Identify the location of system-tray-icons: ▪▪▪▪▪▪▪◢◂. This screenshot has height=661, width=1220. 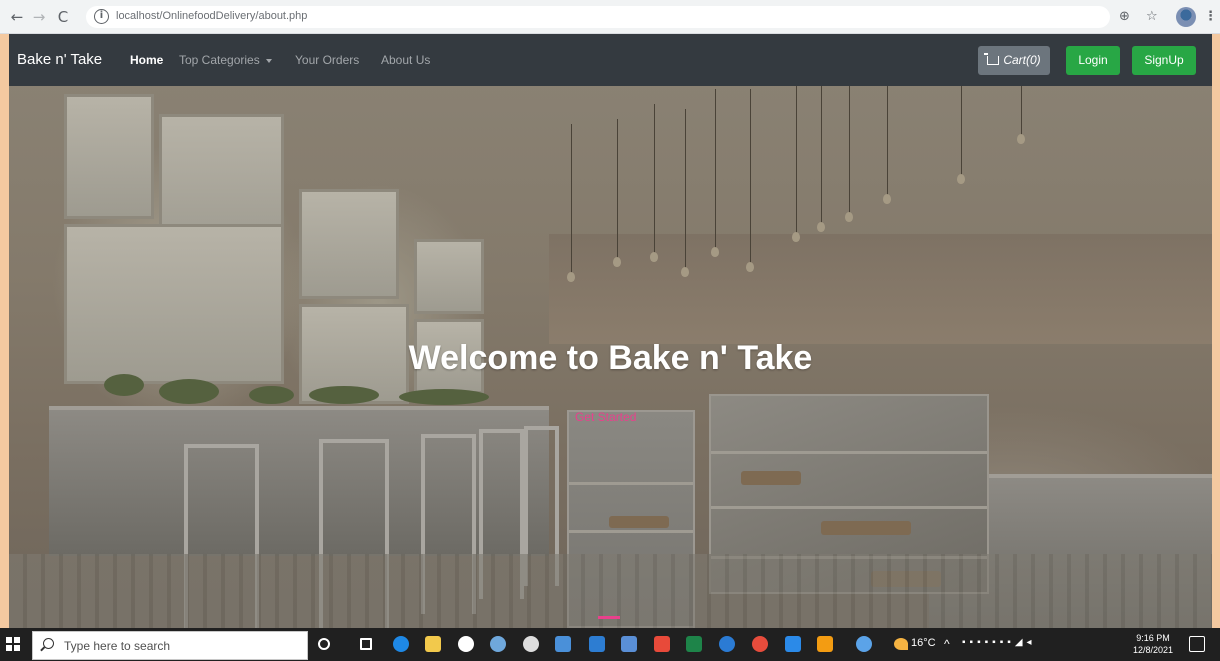
(999, 642).